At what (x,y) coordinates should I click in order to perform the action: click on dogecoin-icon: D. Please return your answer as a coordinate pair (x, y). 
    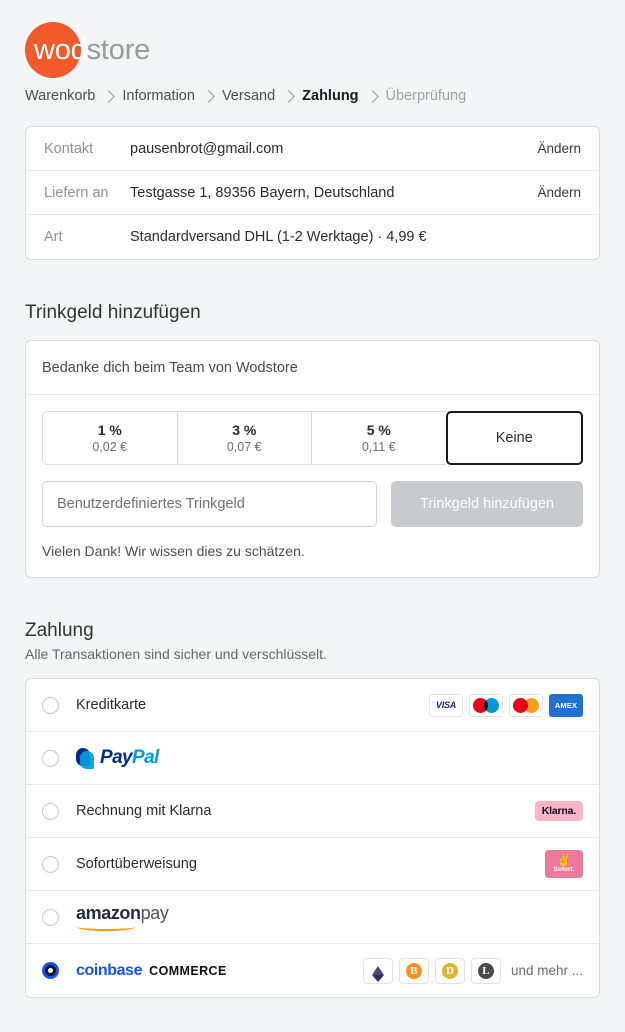
    Looking at the image, I should click on (449, 970).